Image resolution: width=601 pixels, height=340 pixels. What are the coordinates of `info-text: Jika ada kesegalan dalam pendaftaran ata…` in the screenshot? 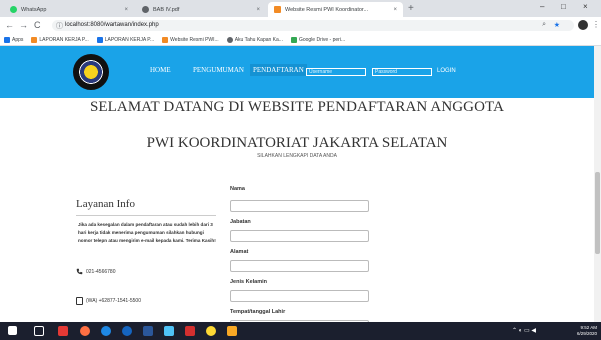 It's located at (147, 232).